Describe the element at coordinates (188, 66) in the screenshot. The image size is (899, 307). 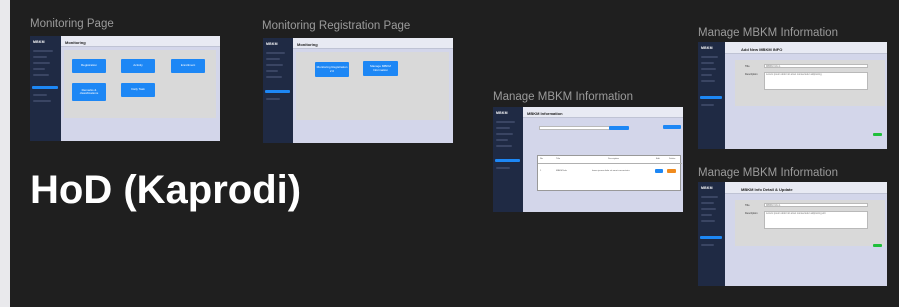
I see `enrollment-button: Enrollment` at that location.